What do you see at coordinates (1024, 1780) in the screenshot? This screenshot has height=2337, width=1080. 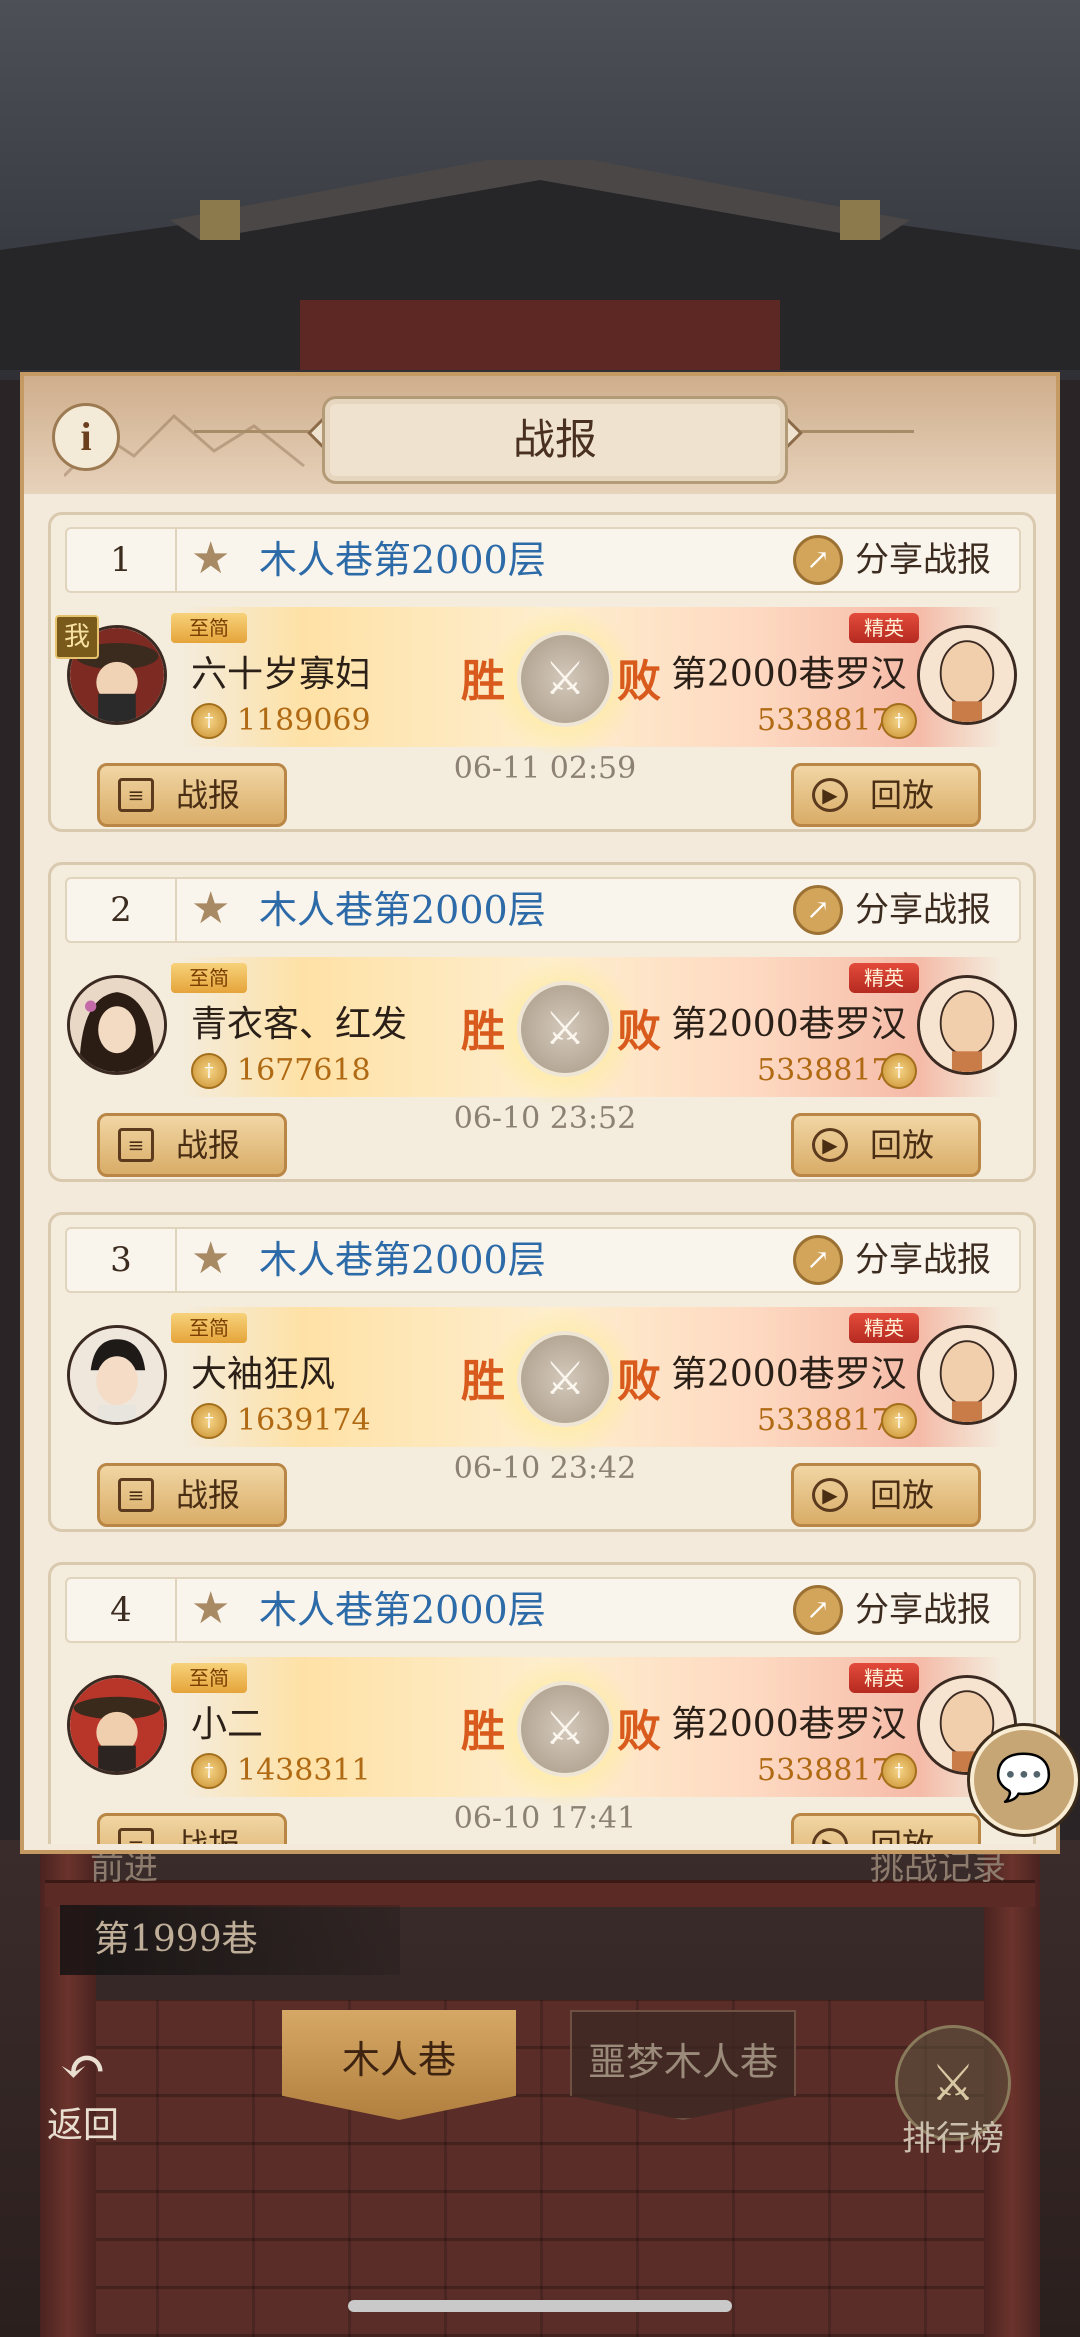 I see `chat-icon: 💬` at bounding box center [1024, 1780].